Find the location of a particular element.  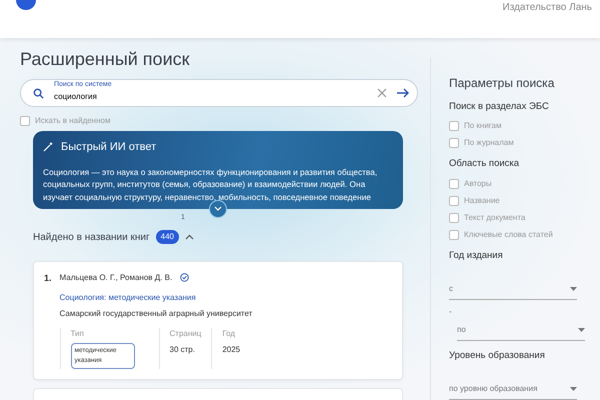

caret-icon is located at coordinates (189, 237).